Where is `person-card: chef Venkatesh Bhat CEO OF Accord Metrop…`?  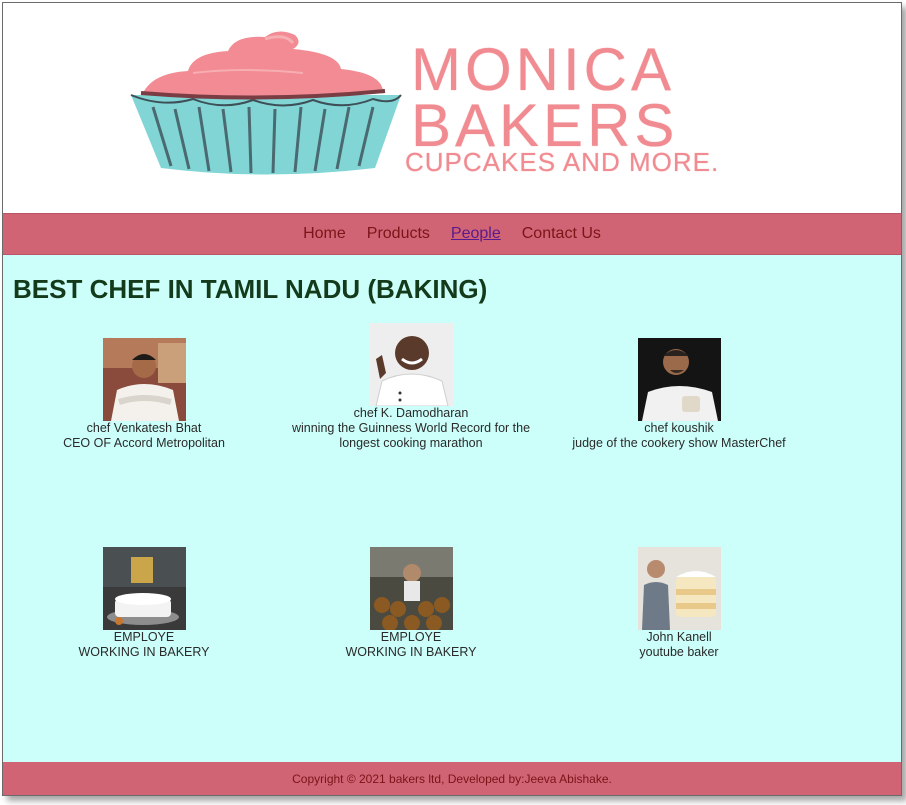
person-card: chef Venkatesh Bhat CEO OF Accord Metrop… is located at coordinates (144, 394).